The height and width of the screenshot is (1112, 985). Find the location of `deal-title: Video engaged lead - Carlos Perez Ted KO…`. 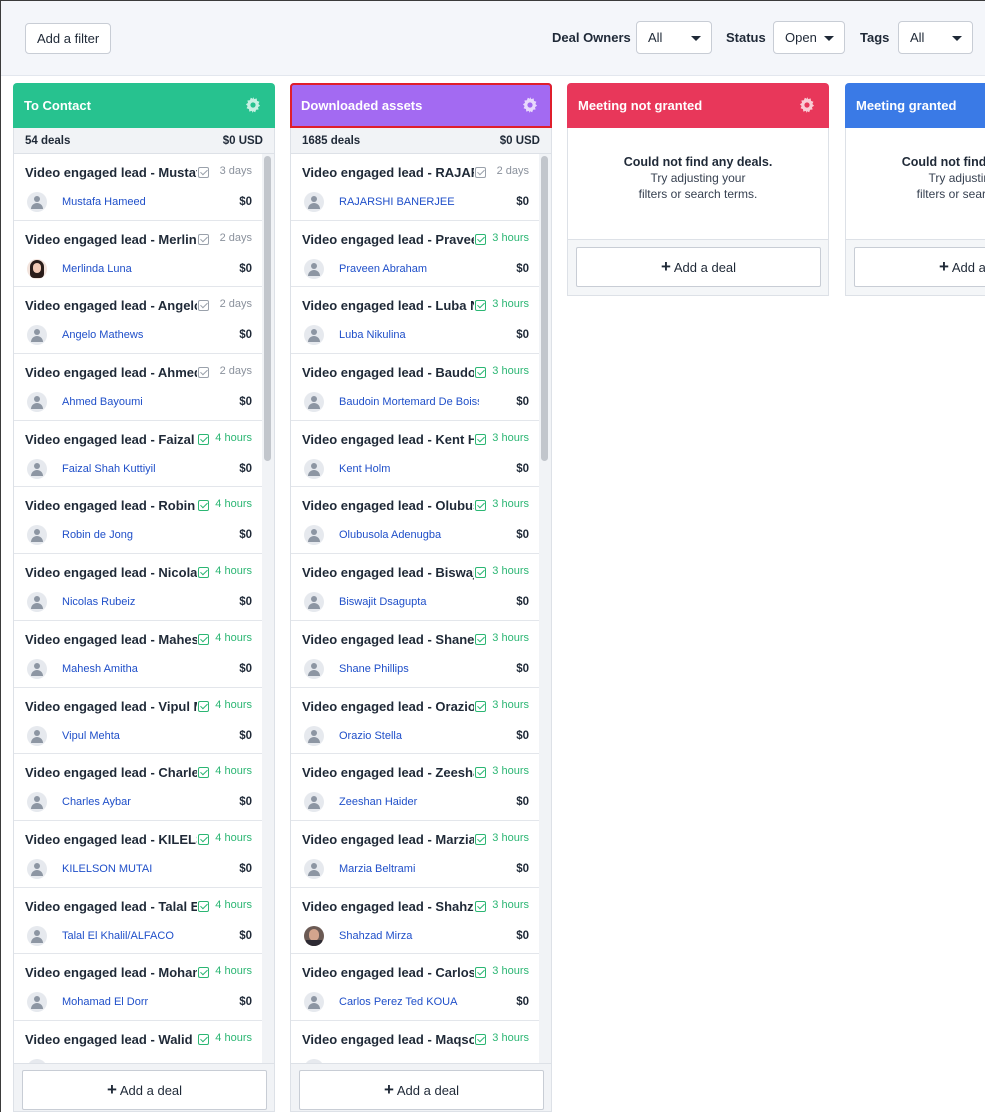

deal-title: Video engaged lead - Carlos Perez Ted KO… is located at coordinates (388, 972).